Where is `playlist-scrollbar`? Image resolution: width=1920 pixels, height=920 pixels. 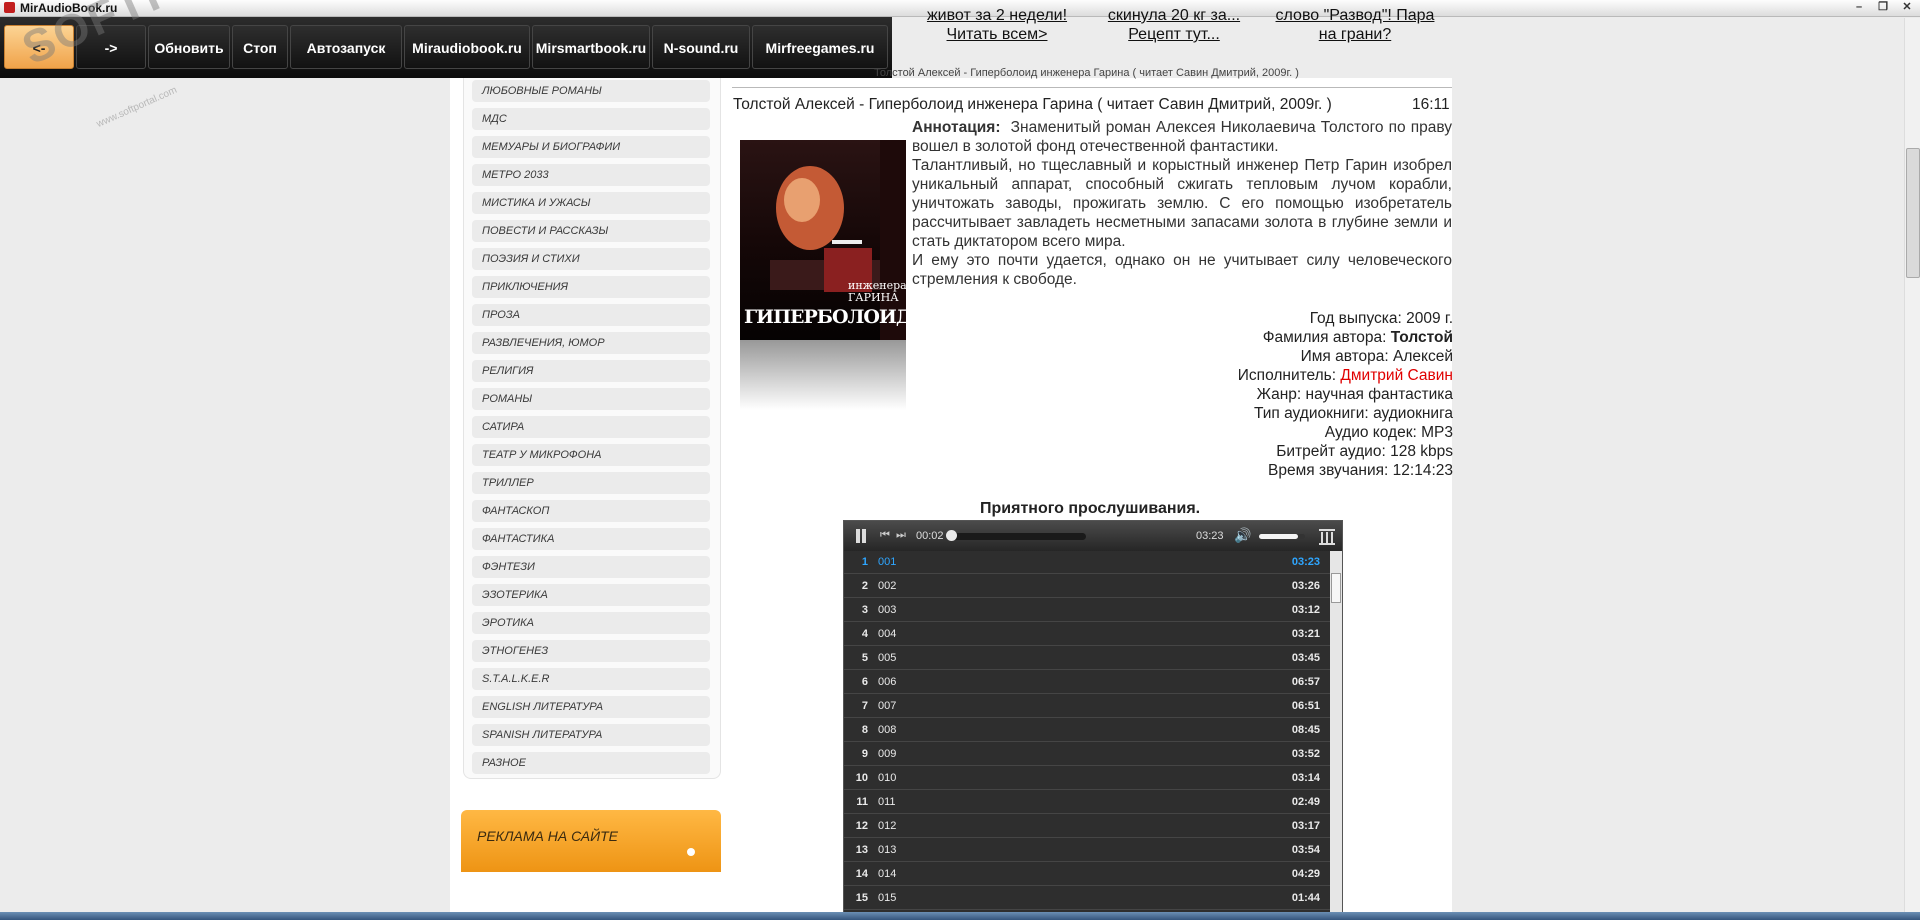
playlist-scrollbar is located at coordinates (1336, 734).